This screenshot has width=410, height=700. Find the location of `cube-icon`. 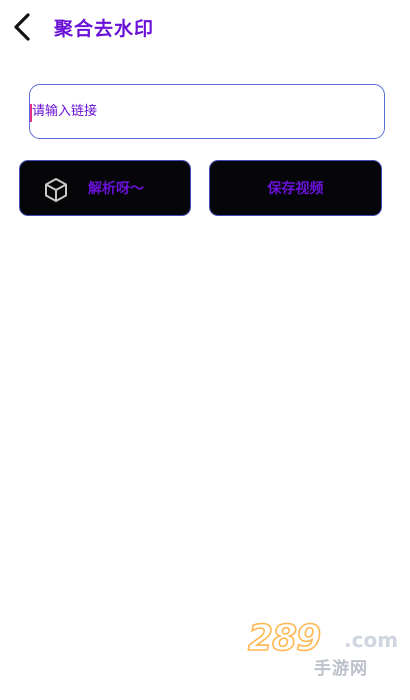

cube-icon is located at coordinates (56, 190).